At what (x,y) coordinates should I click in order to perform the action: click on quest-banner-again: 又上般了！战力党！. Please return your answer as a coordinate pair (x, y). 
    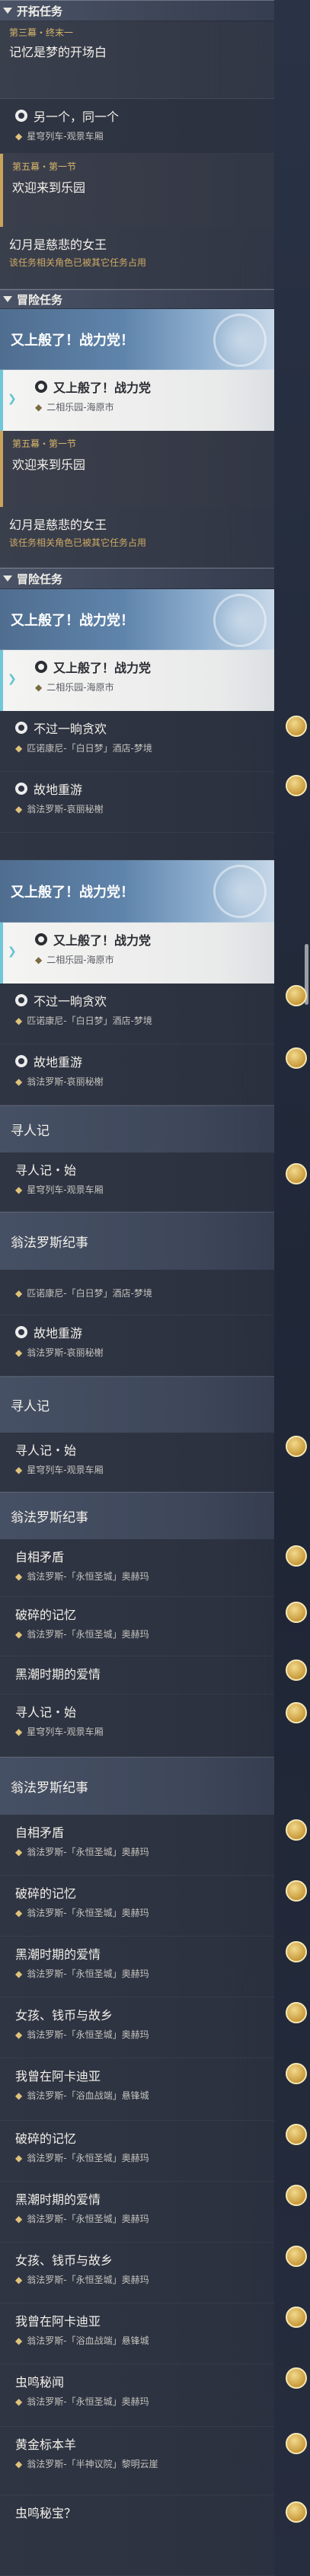
    Looking at the image, I should click on (137, 339).